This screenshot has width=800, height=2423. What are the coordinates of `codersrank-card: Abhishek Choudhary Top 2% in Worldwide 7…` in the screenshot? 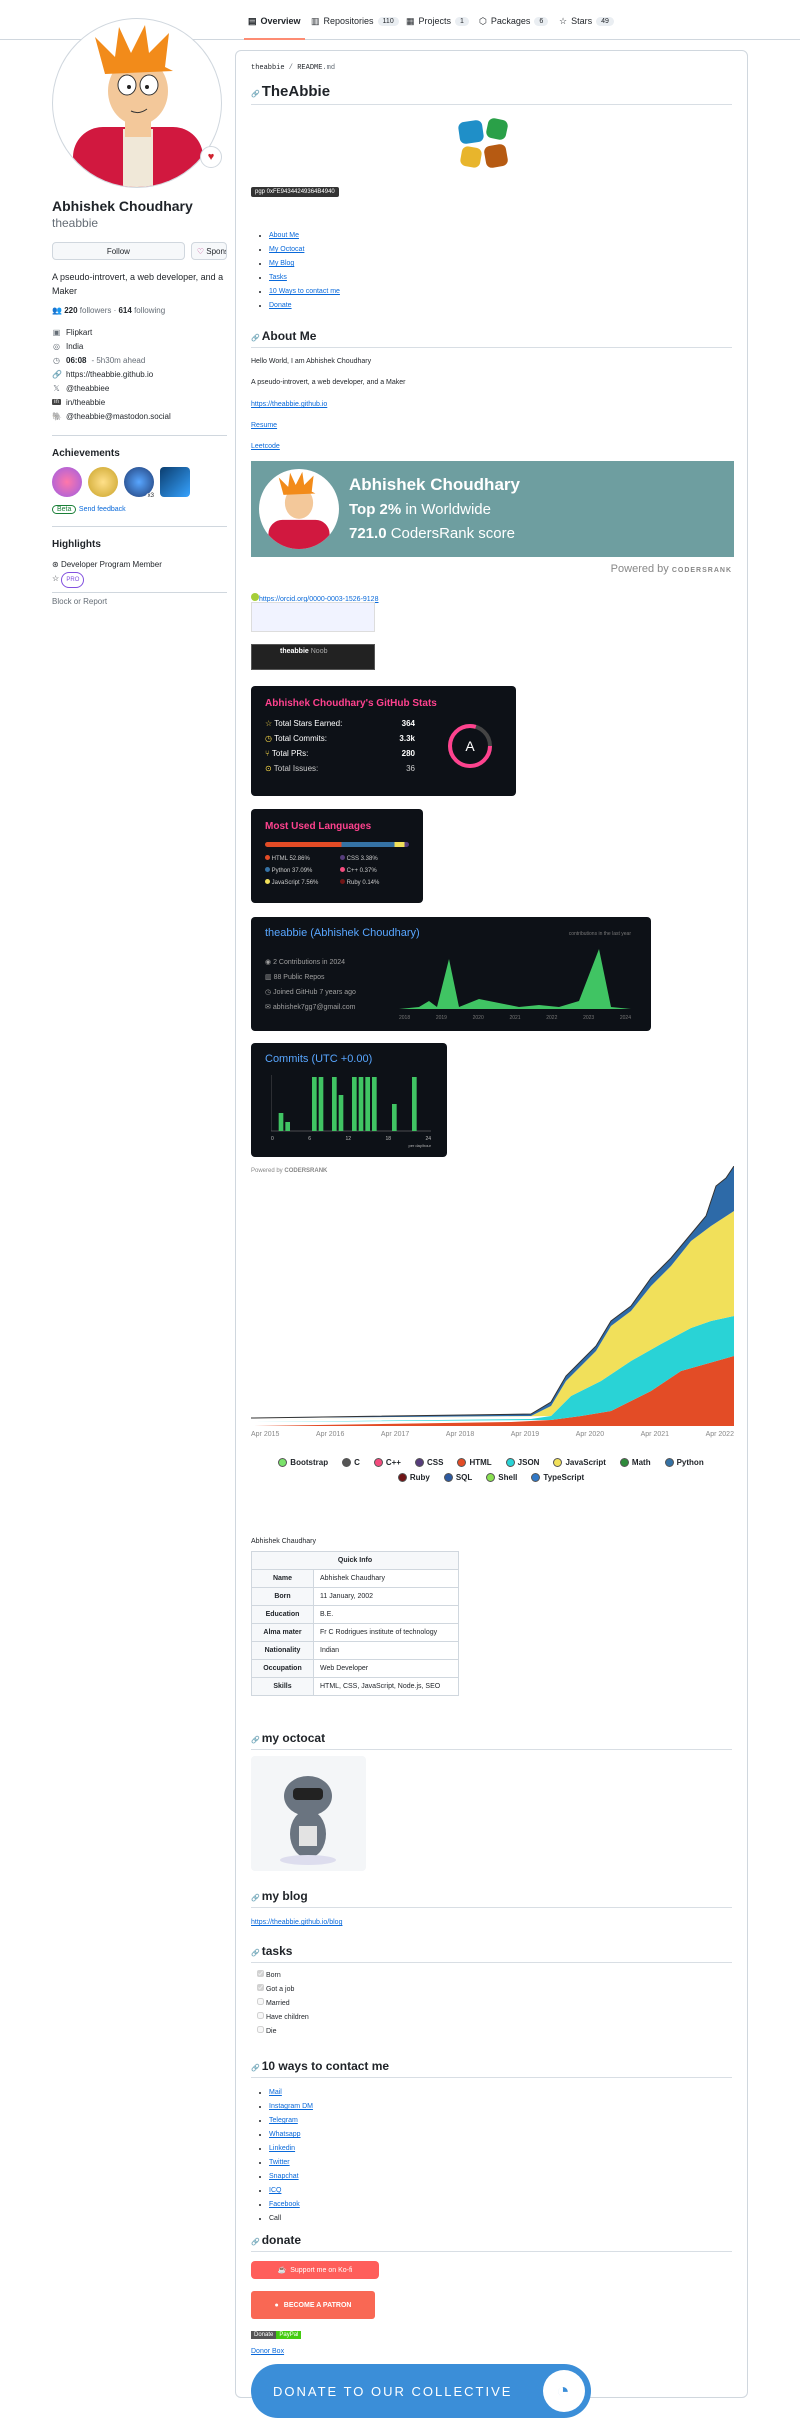 It's located at (492, 509).